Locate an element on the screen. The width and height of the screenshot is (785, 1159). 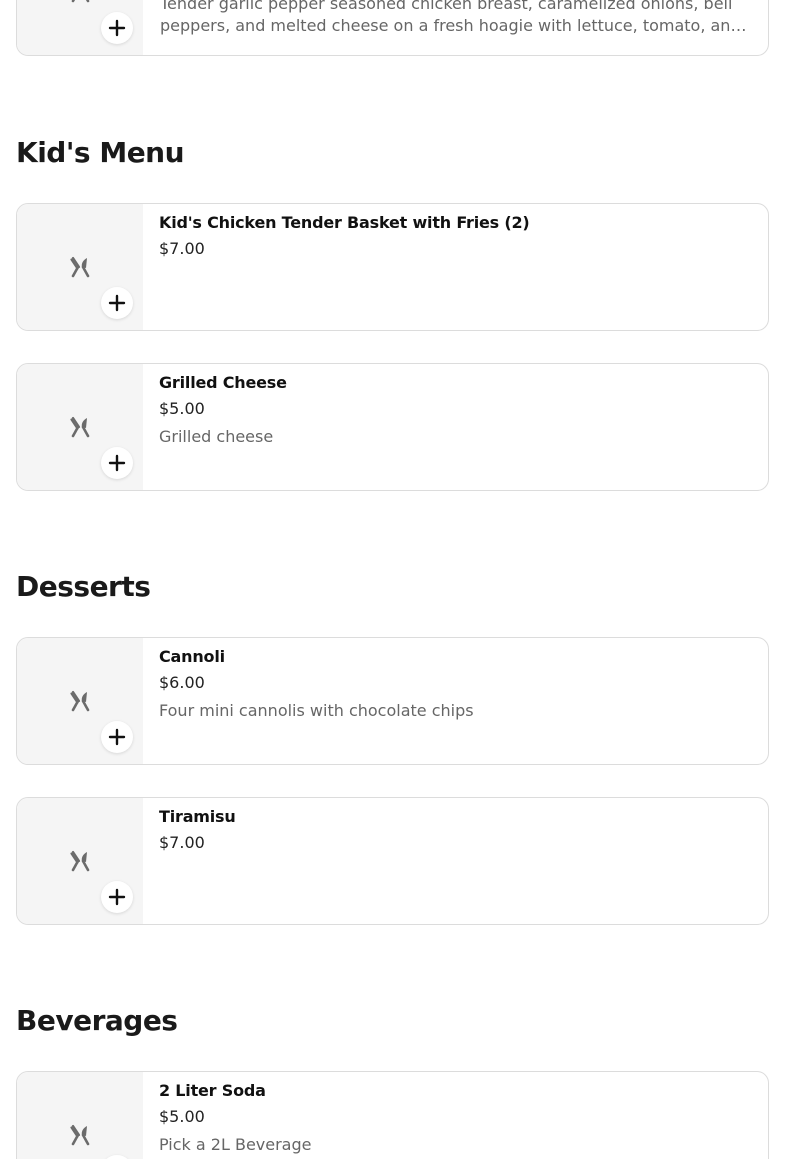
item-description: Pick a 2L Beverage is located at coordinates (235, 1144).